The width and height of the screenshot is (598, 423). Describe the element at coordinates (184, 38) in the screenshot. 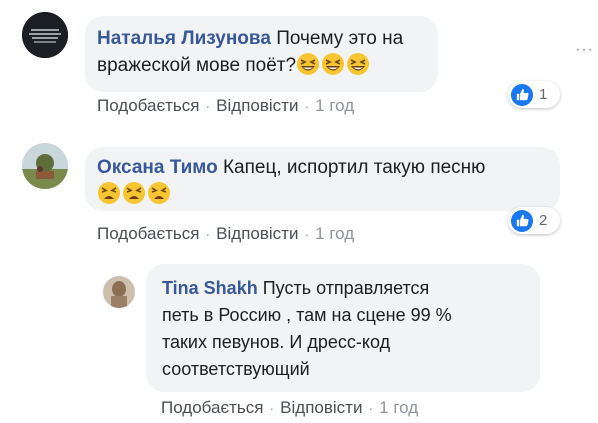

I see `comment-author: Наталья Лизунова` at that location.